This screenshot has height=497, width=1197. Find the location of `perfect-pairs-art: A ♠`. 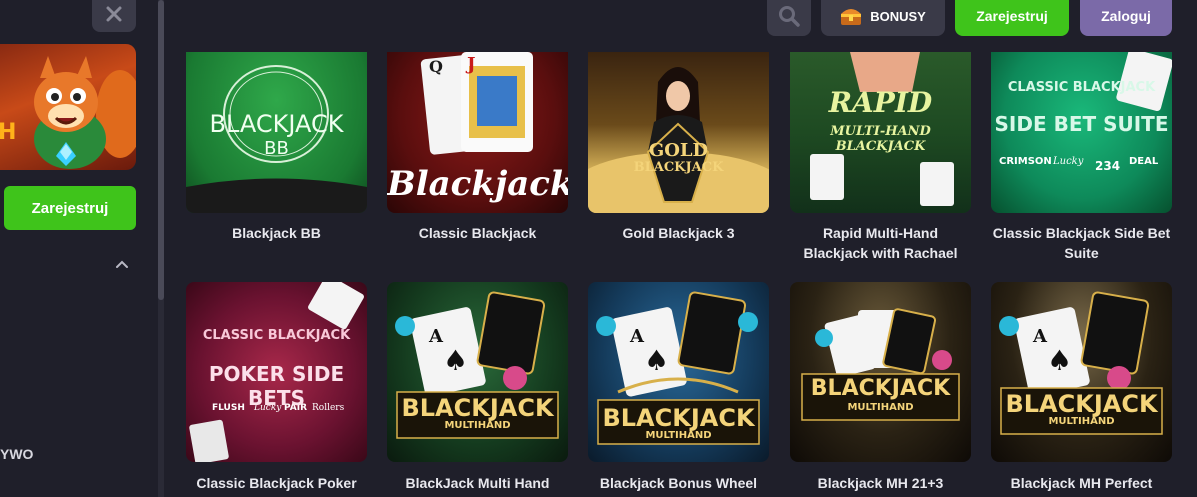

perfect-pairs-art: A ♠ is located at coordinates (1081, 363).